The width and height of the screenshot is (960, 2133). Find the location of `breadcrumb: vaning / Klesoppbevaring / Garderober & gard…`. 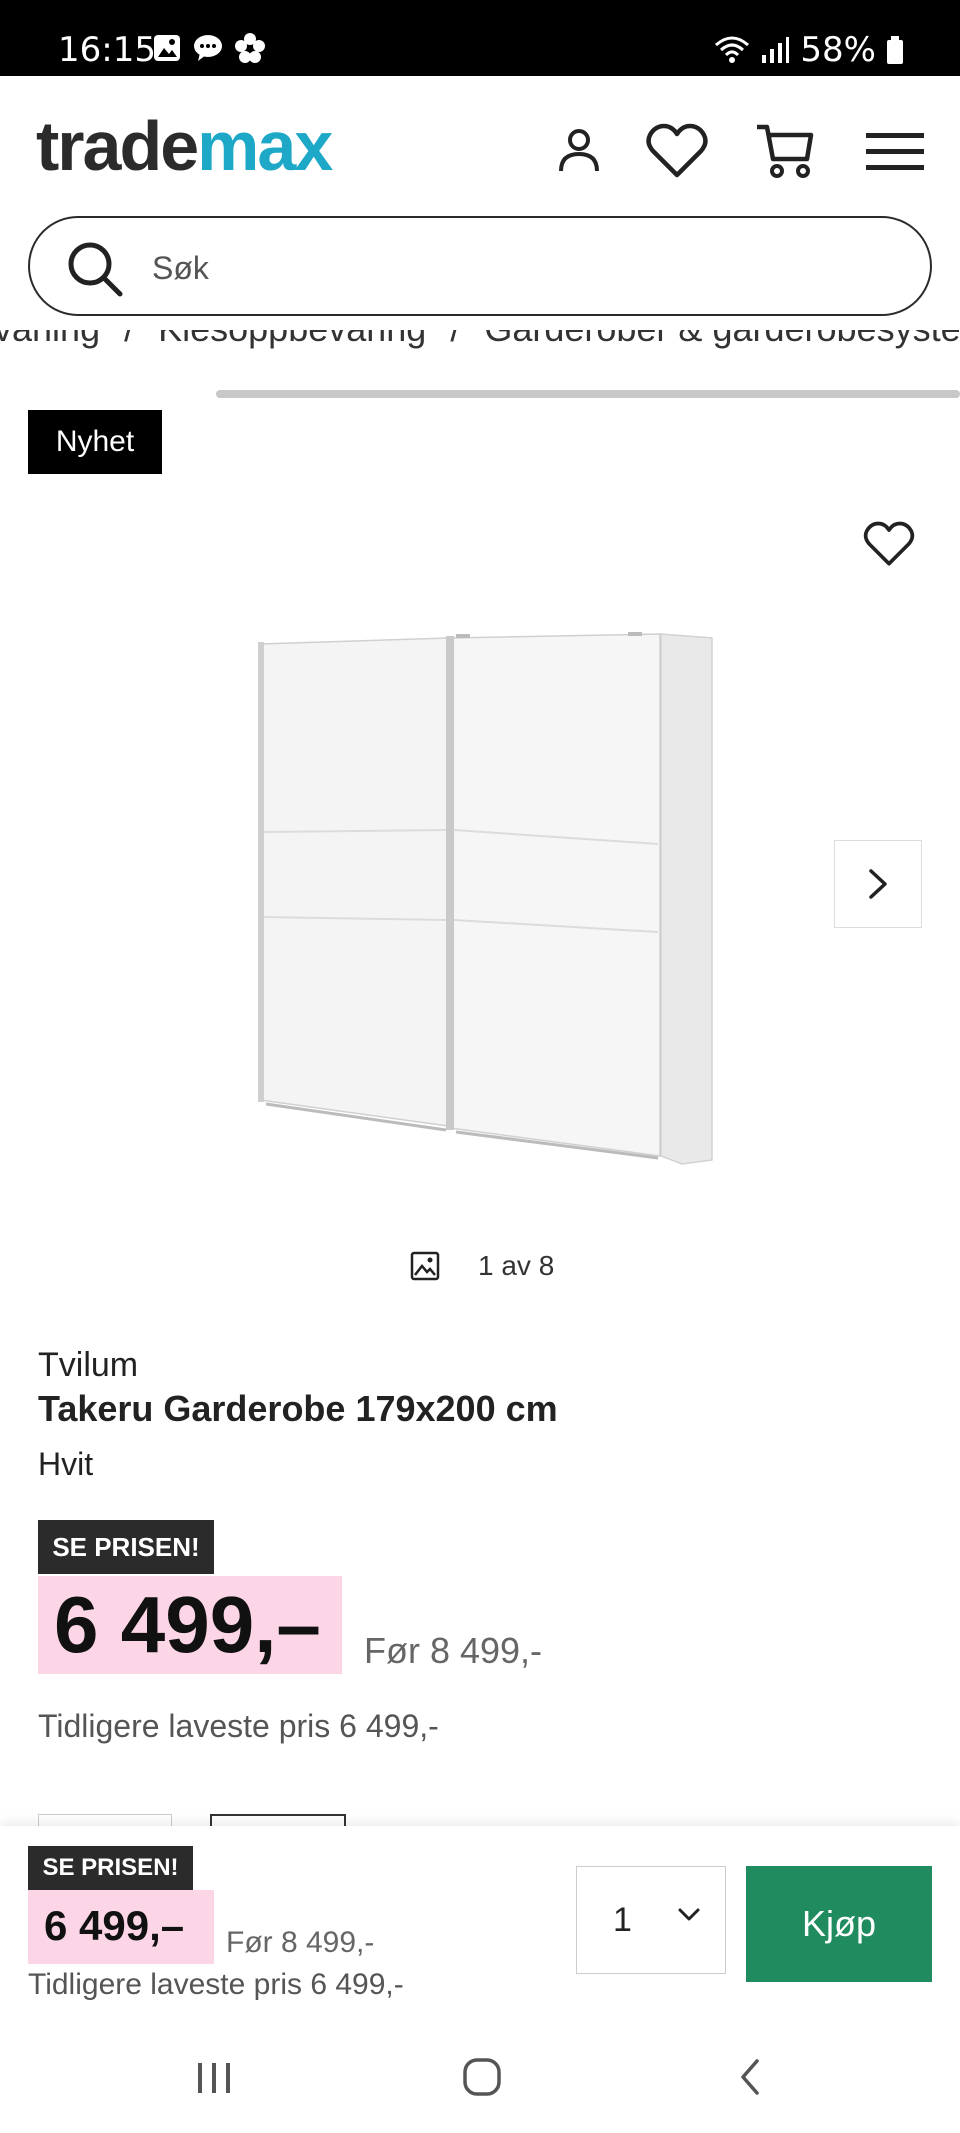

breadcrumb: vaning / Klesoppbevaring / Garderober & gard… is located at coordinates (480, 345).